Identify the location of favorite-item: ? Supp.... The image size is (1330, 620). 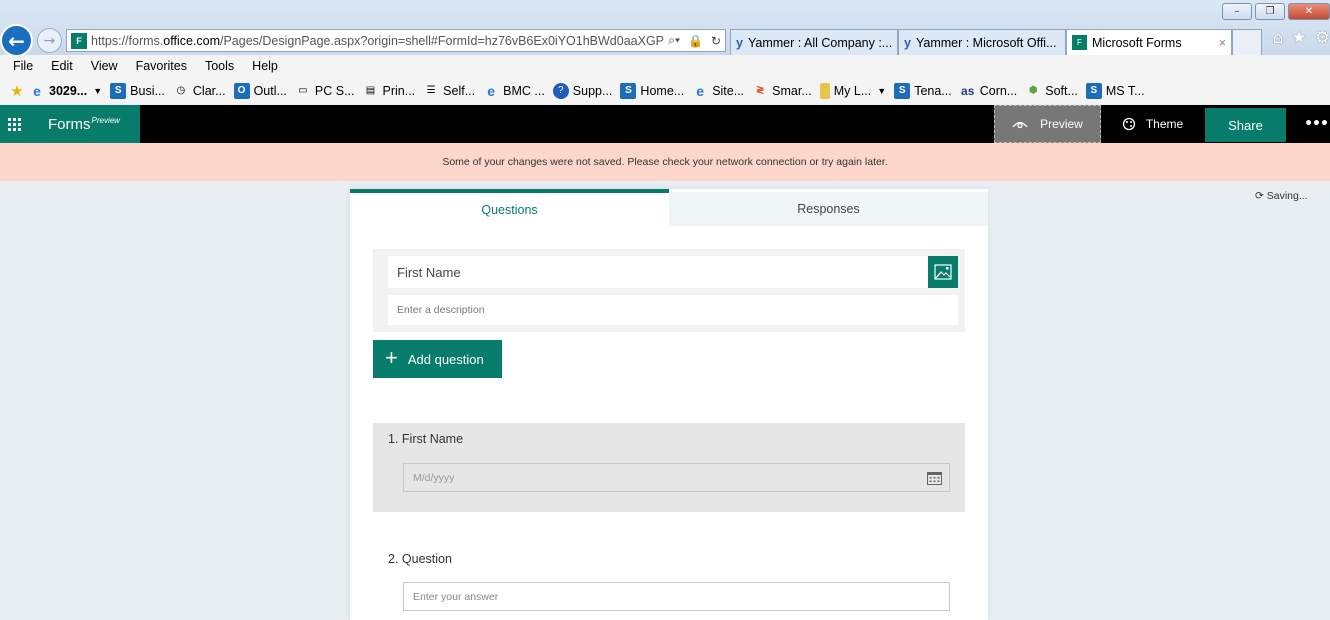
(582, 90).